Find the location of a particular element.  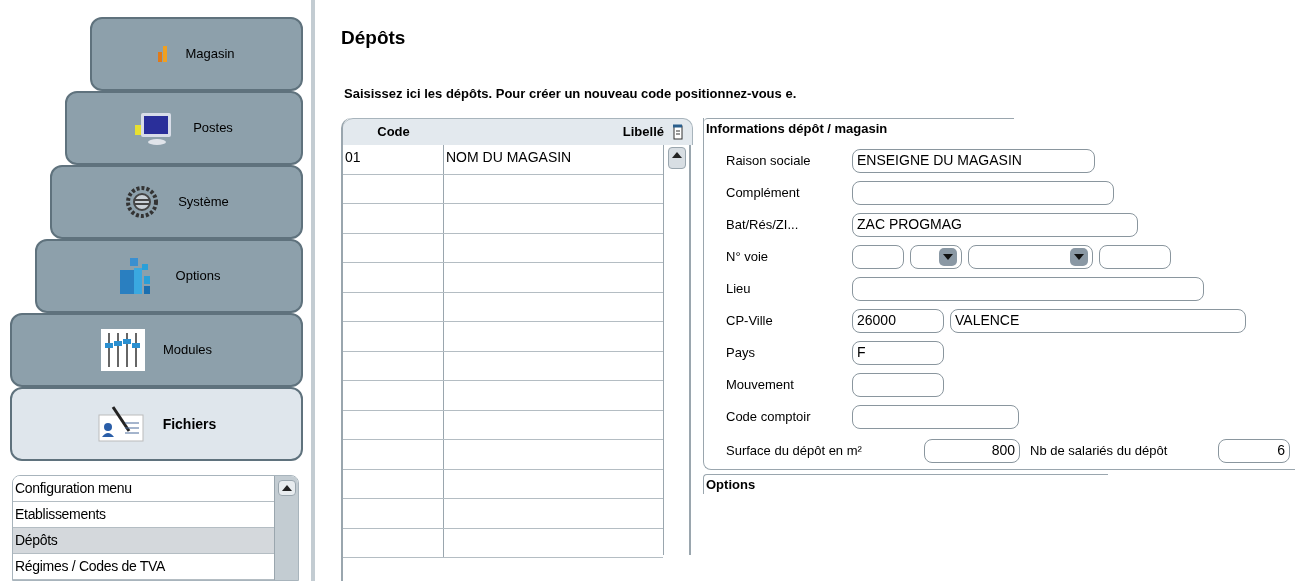

input-field: 6 is located at coordinates (1254, 450).